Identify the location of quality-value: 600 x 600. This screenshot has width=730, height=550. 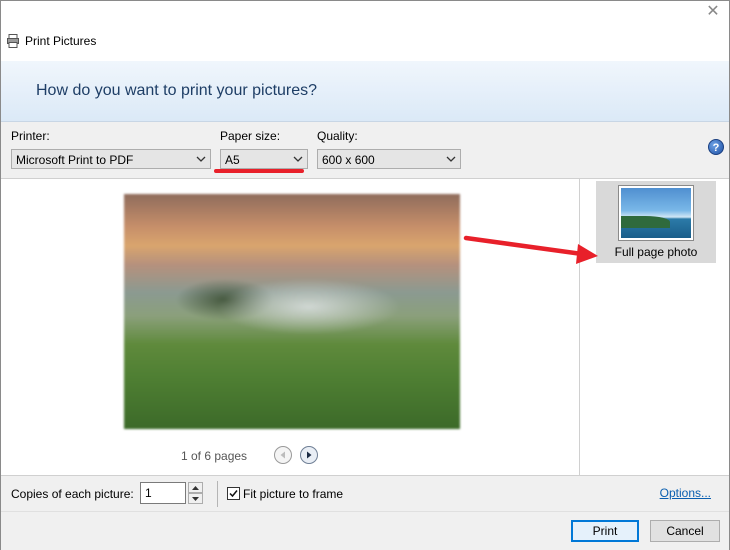
(348, 160).